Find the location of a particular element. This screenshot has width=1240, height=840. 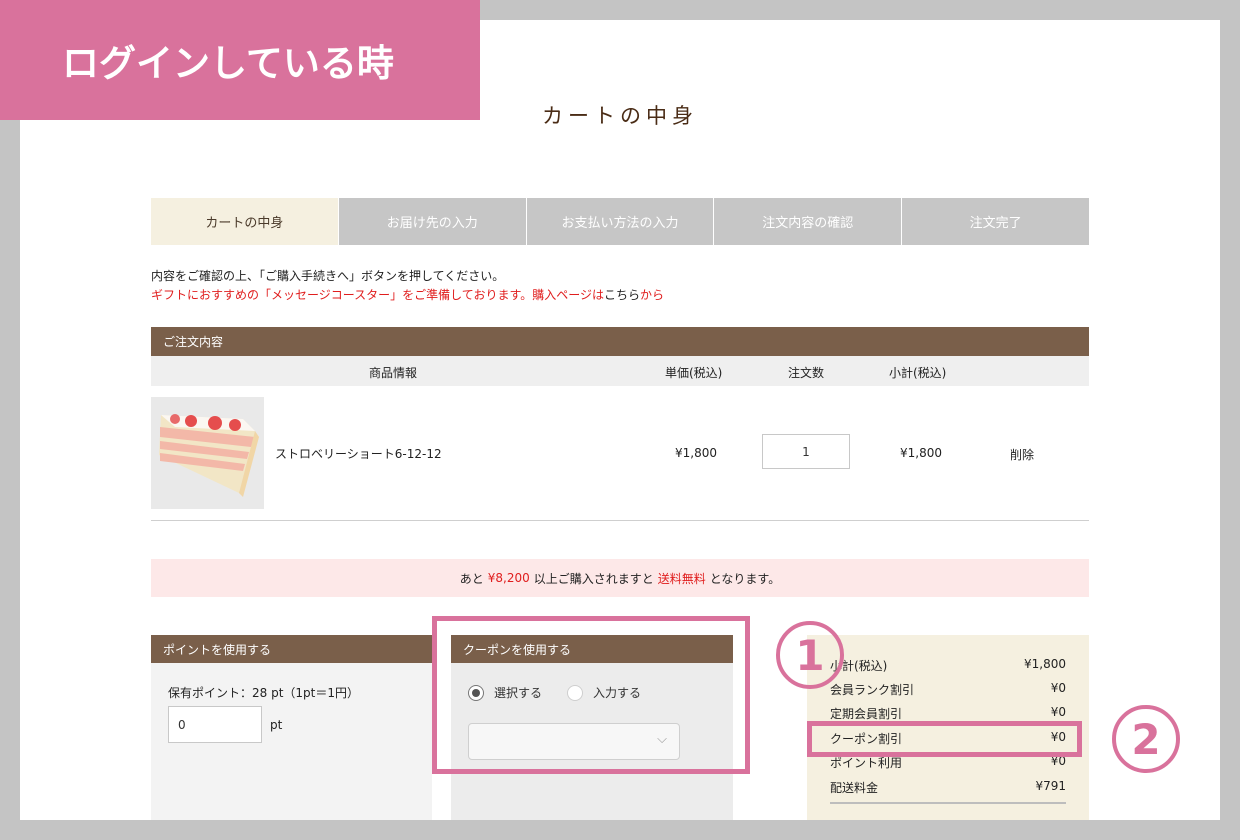

notice-amount: ¥8,200 is located at coordinates (508, 578).